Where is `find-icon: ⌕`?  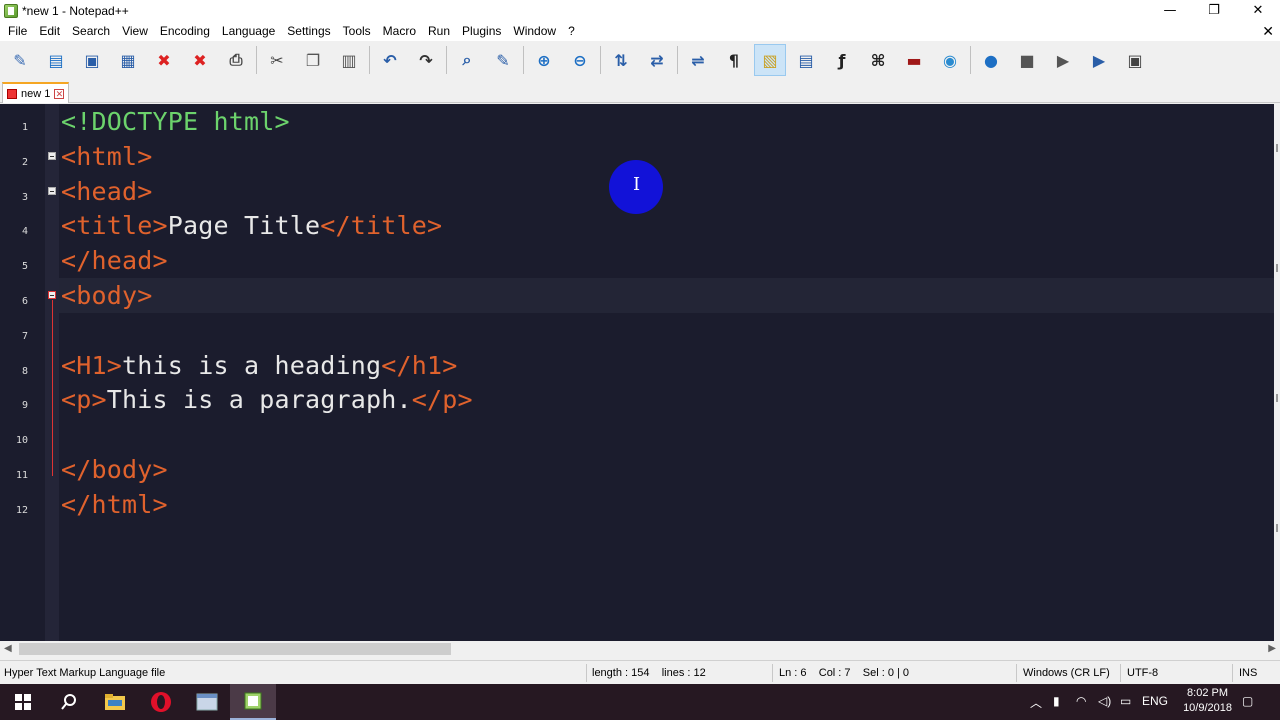 find-icon: ⌕ is located at coordinates (467, 59).